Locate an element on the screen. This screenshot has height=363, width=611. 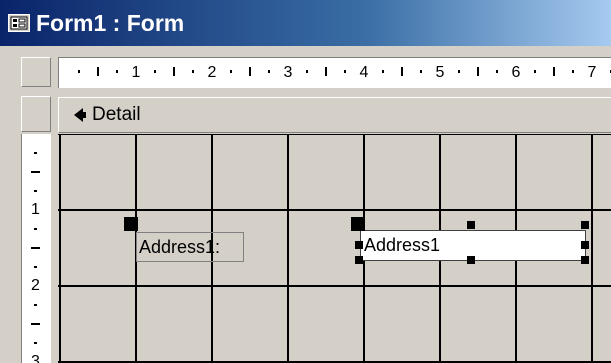
textbox-size-handle-top-right is located at coordinates (585, 225).